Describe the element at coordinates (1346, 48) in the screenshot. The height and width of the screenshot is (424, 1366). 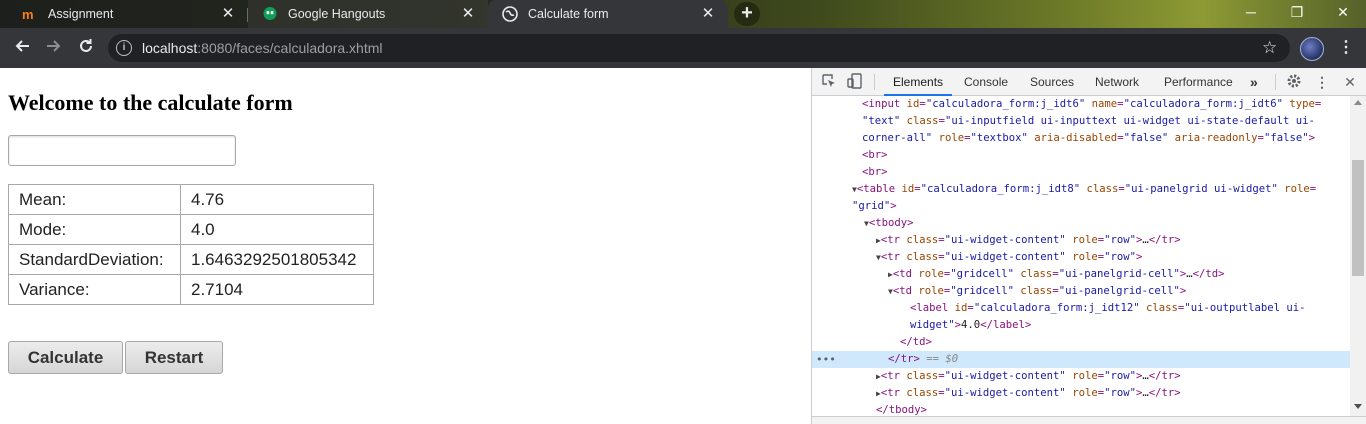
I see `menu-icon: ⋮` at that location.